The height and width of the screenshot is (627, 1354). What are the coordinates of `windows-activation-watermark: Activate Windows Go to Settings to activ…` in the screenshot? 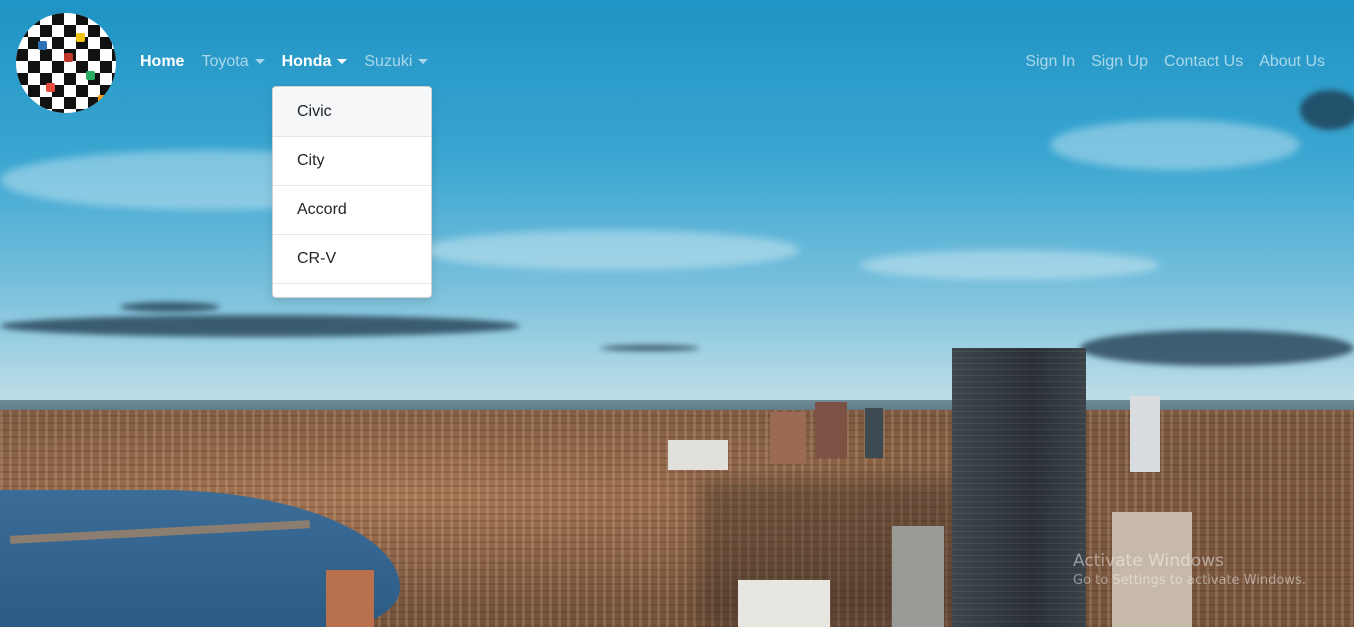 It's located at (1189, 569).